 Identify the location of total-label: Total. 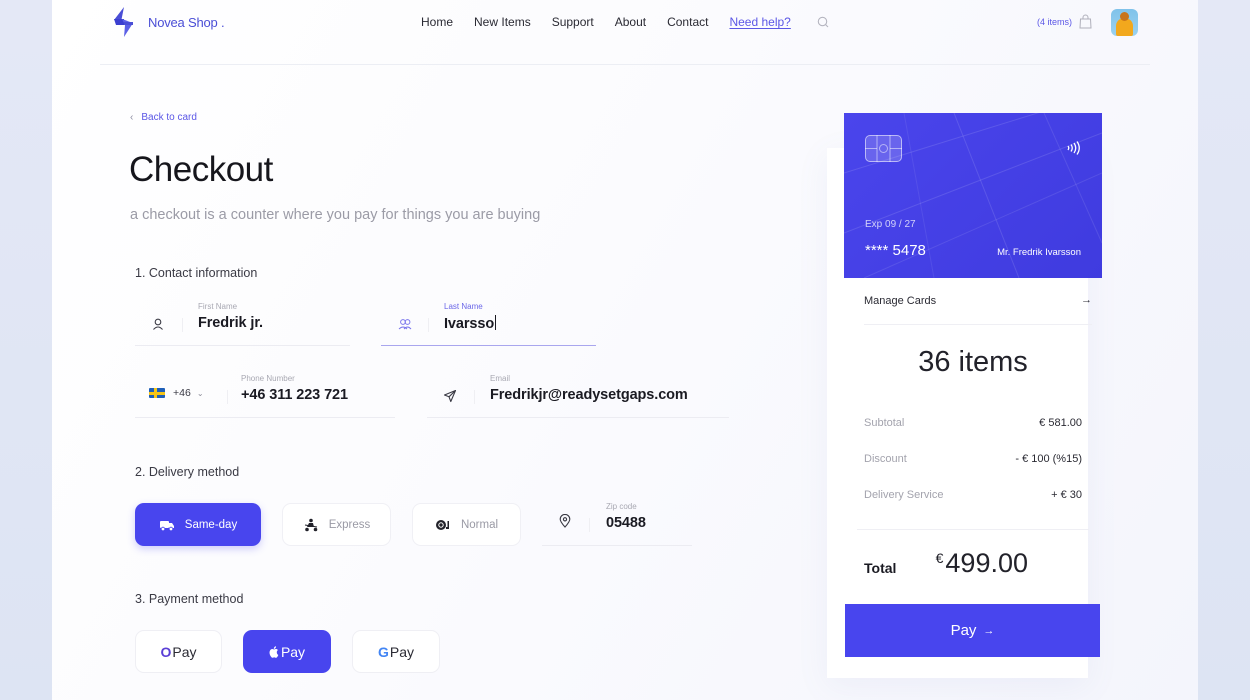
(880, 568).